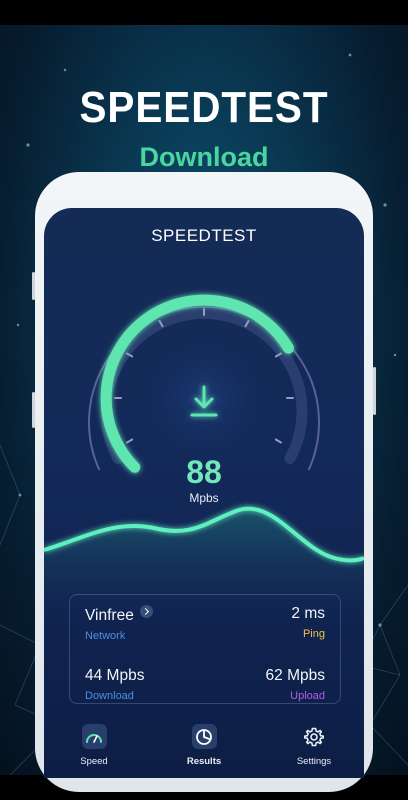 The height and width of the screenshot is (800, 408). Describe the element at coordinates (314, 736) in the screenshot. I see `gear-icon` at that location.